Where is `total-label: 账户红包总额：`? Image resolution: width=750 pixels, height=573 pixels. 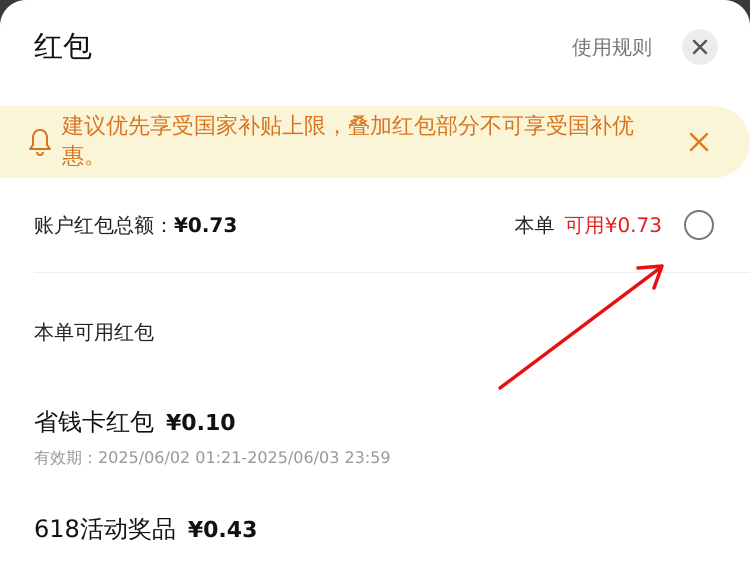
total-label: 账户红包总额： is located at coordinates (104, 225).